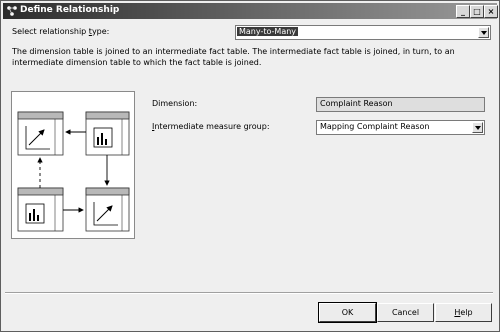 This screenshot has width=500, height=332. What do you see at coordinates (175, 103) in the screenshot?
I see `dimension-label: Dimension:` at bounding box center [175, 103].